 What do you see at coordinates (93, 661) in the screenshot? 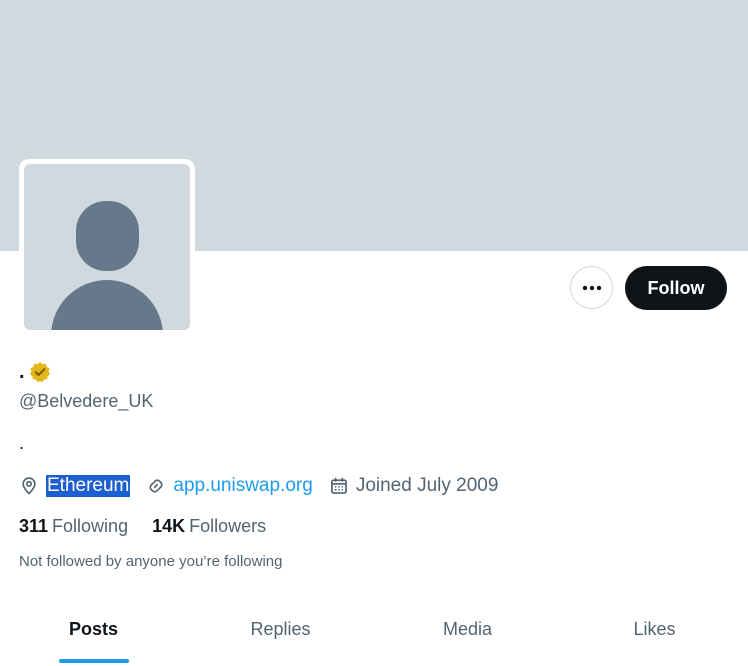
I see `active-tab-indicator` at bounding box center [93, 661].